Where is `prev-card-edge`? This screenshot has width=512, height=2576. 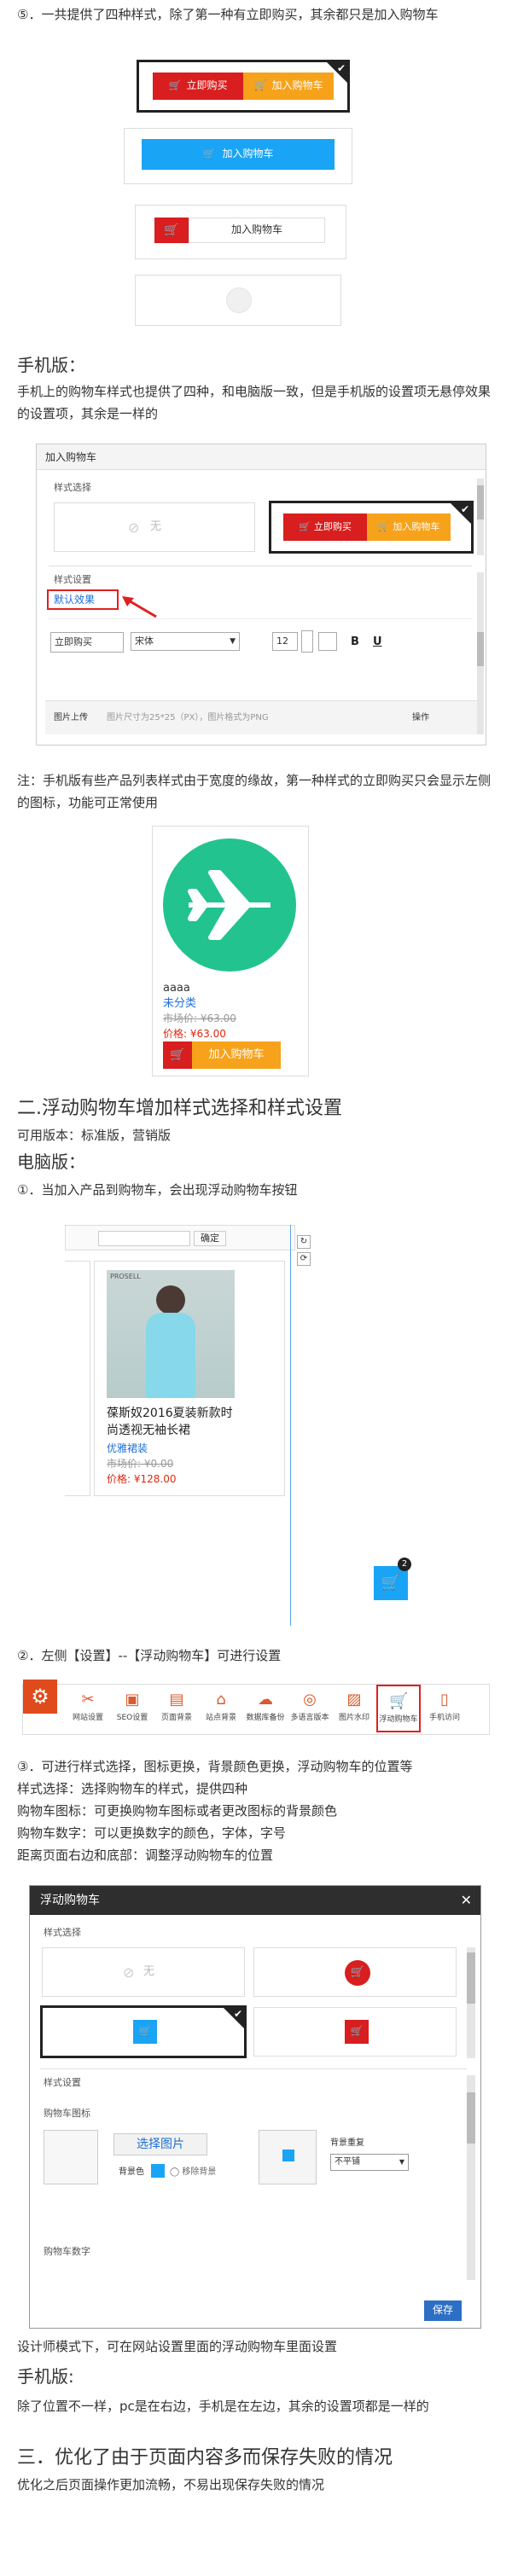 prev-card-edge is located at coordinates (77, 1378).